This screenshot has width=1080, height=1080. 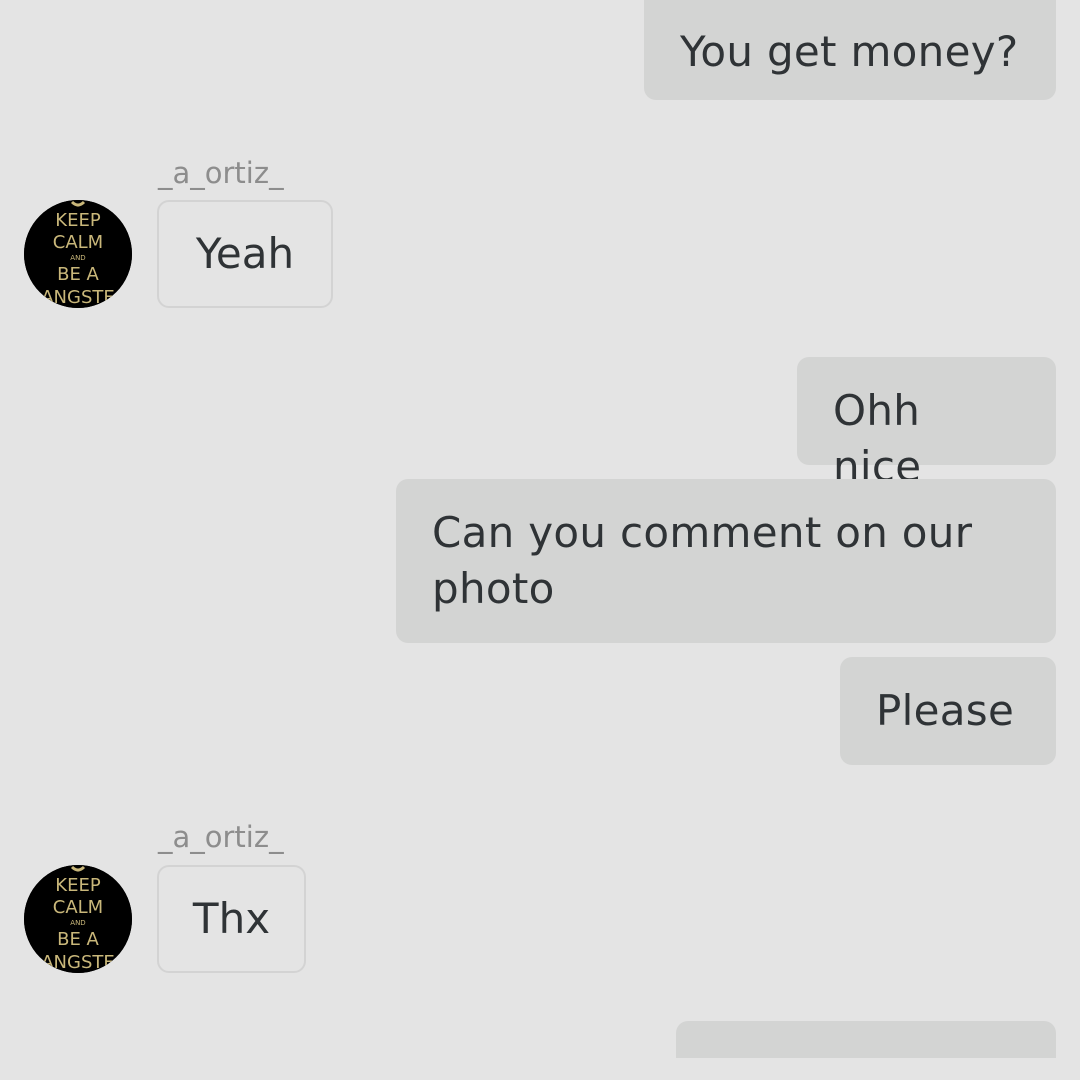 What do you see at coordinates (702, 560) in the screenshot?
I see `message-text: Can you comment on our photo` at bounding box center [702, 560].